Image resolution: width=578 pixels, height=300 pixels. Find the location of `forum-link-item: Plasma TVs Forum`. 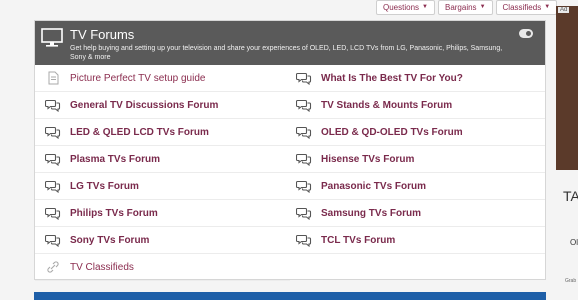

forum-link-item: Plasma TVs Forum is located at coordinates (162, 159).